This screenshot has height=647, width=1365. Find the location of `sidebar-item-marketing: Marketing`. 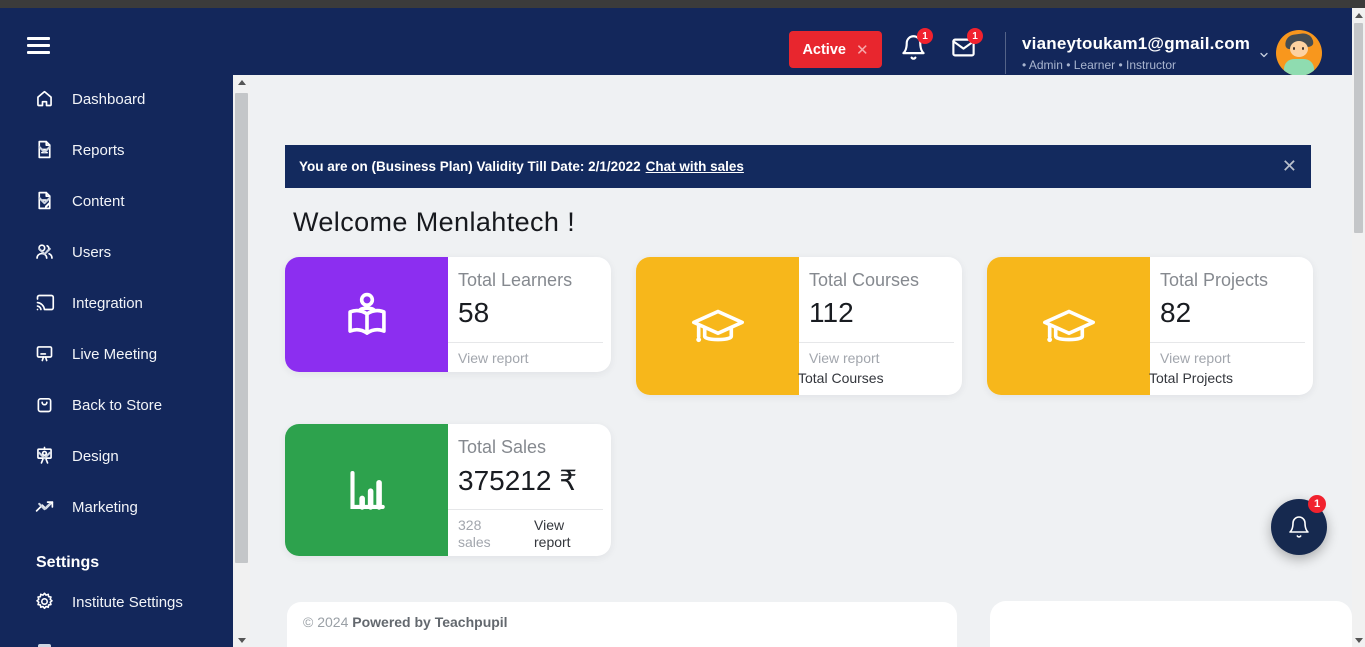

sidebar-item-marketing: Marketing is located at coordinates (116, 508).